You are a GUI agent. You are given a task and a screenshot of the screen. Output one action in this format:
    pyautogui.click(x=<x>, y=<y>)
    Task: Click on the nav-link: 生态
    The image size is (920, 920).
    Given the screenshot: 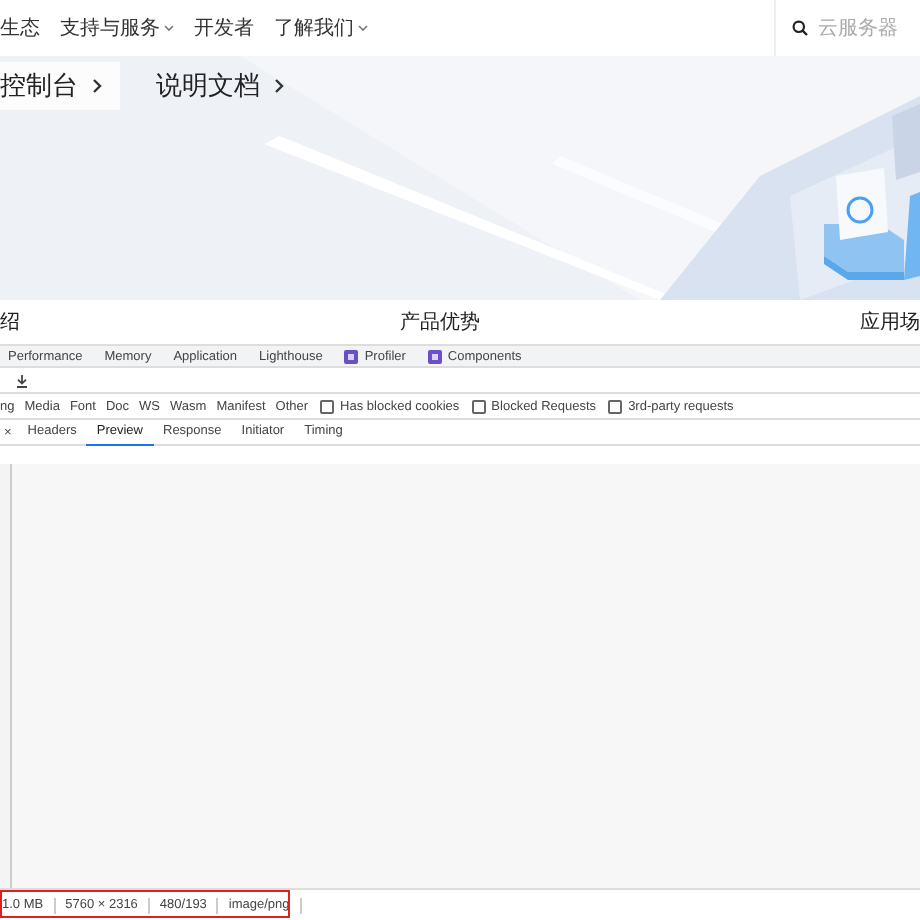 What is the action you would take?
    pyautogui.click(x=20, y=28)
    